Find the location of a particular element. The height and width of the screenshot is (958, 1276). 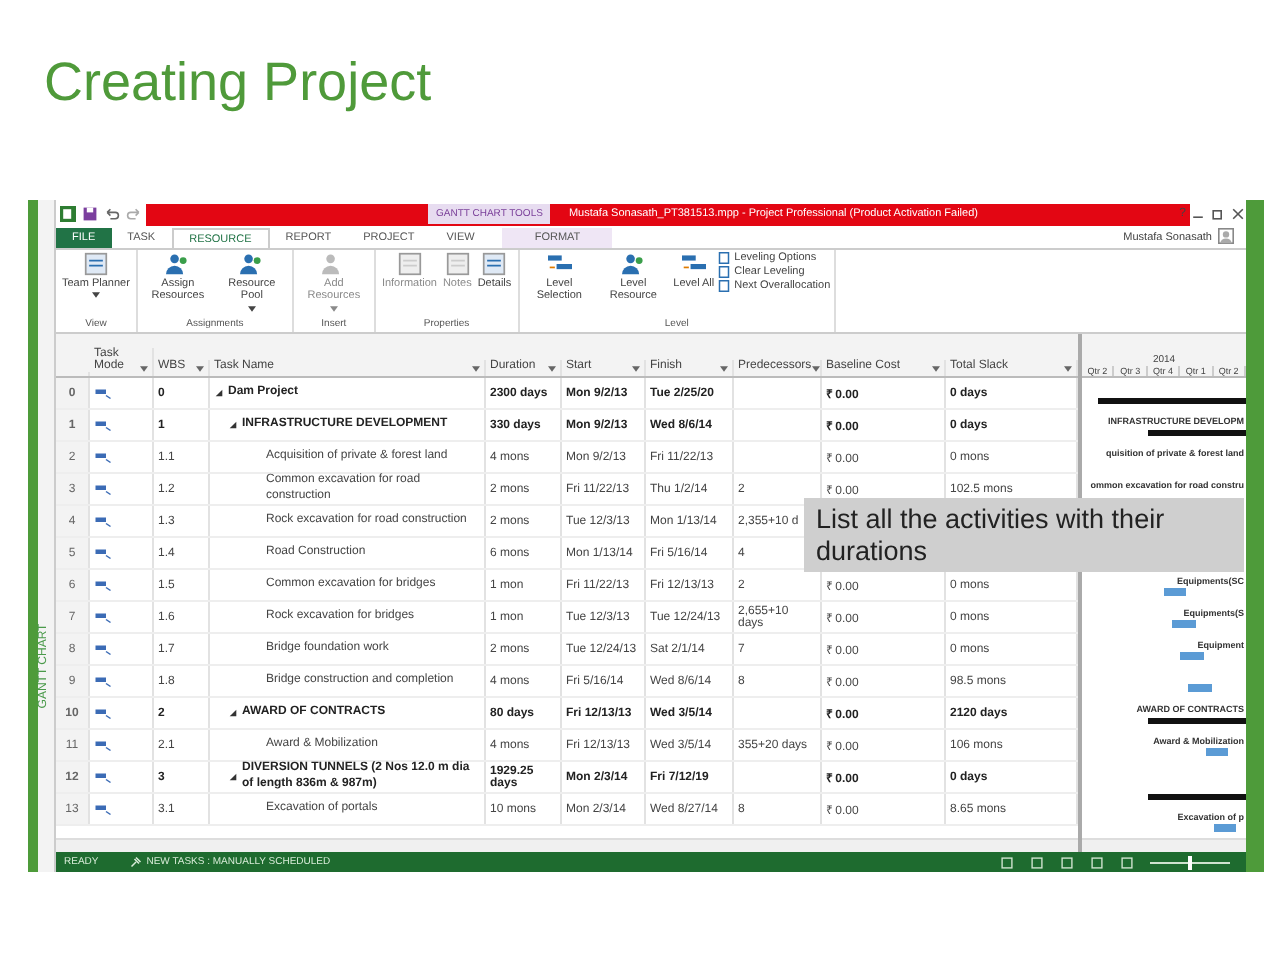

undo-icon is located at coordinates (112, 214).